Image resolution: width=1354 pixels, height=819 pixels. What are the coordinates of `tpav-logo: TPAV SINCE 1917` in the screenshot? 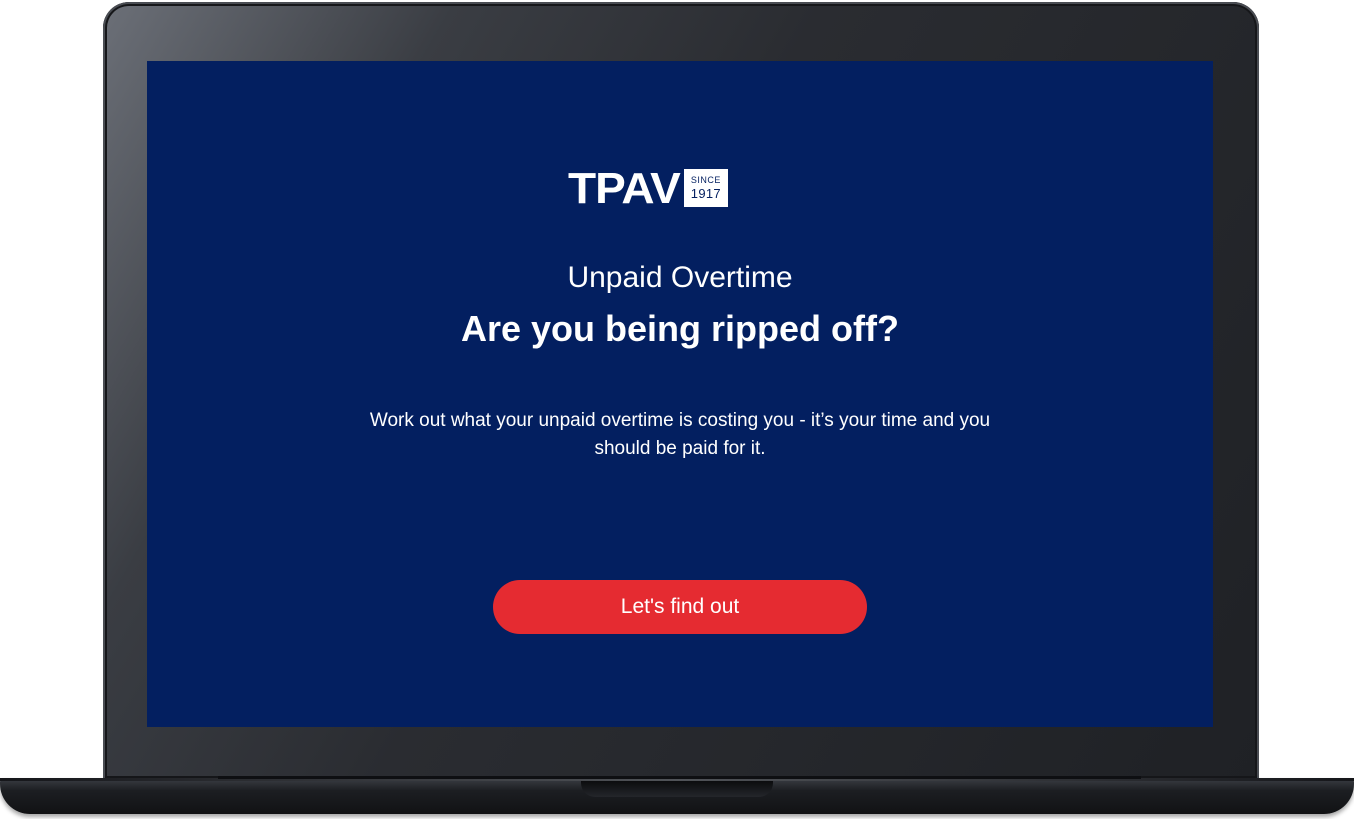 It's located at (648, 188).